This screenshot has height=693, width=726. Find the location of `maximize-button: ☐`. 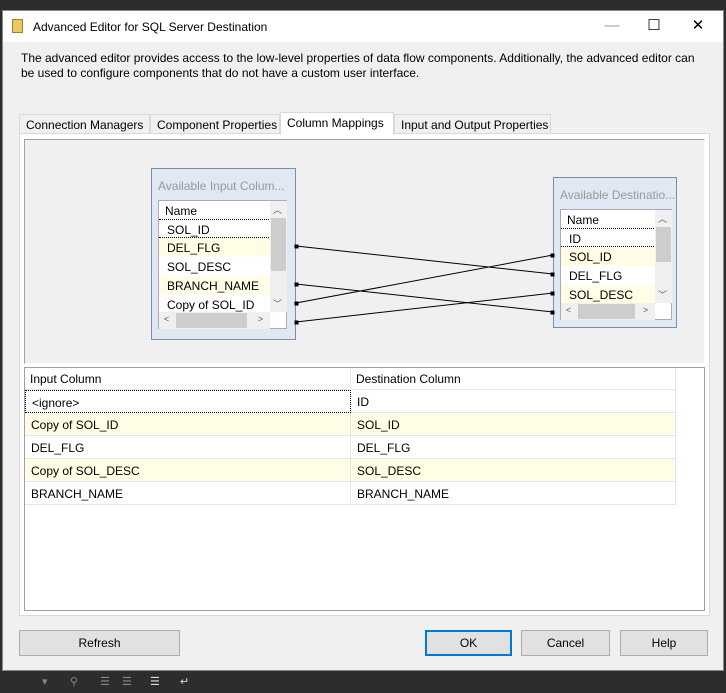

maximize-button: ☐ is located at coordinates (654, 26).